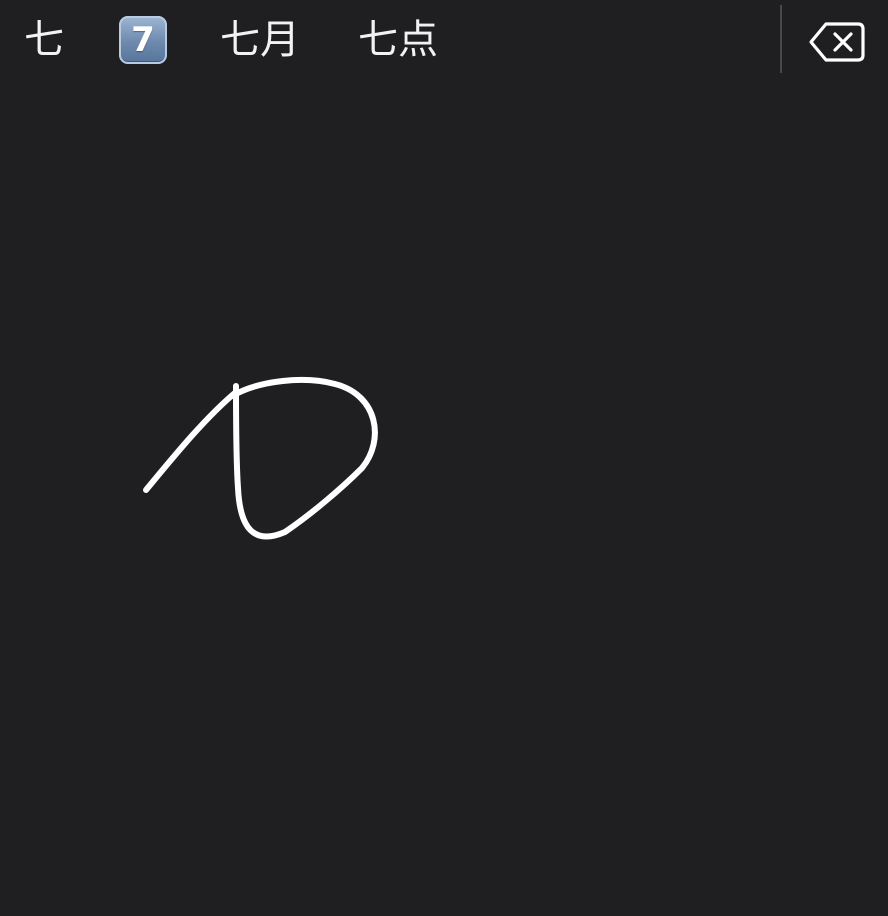  I want to click on candidate-keycap-7: 7, so click(143, 44).